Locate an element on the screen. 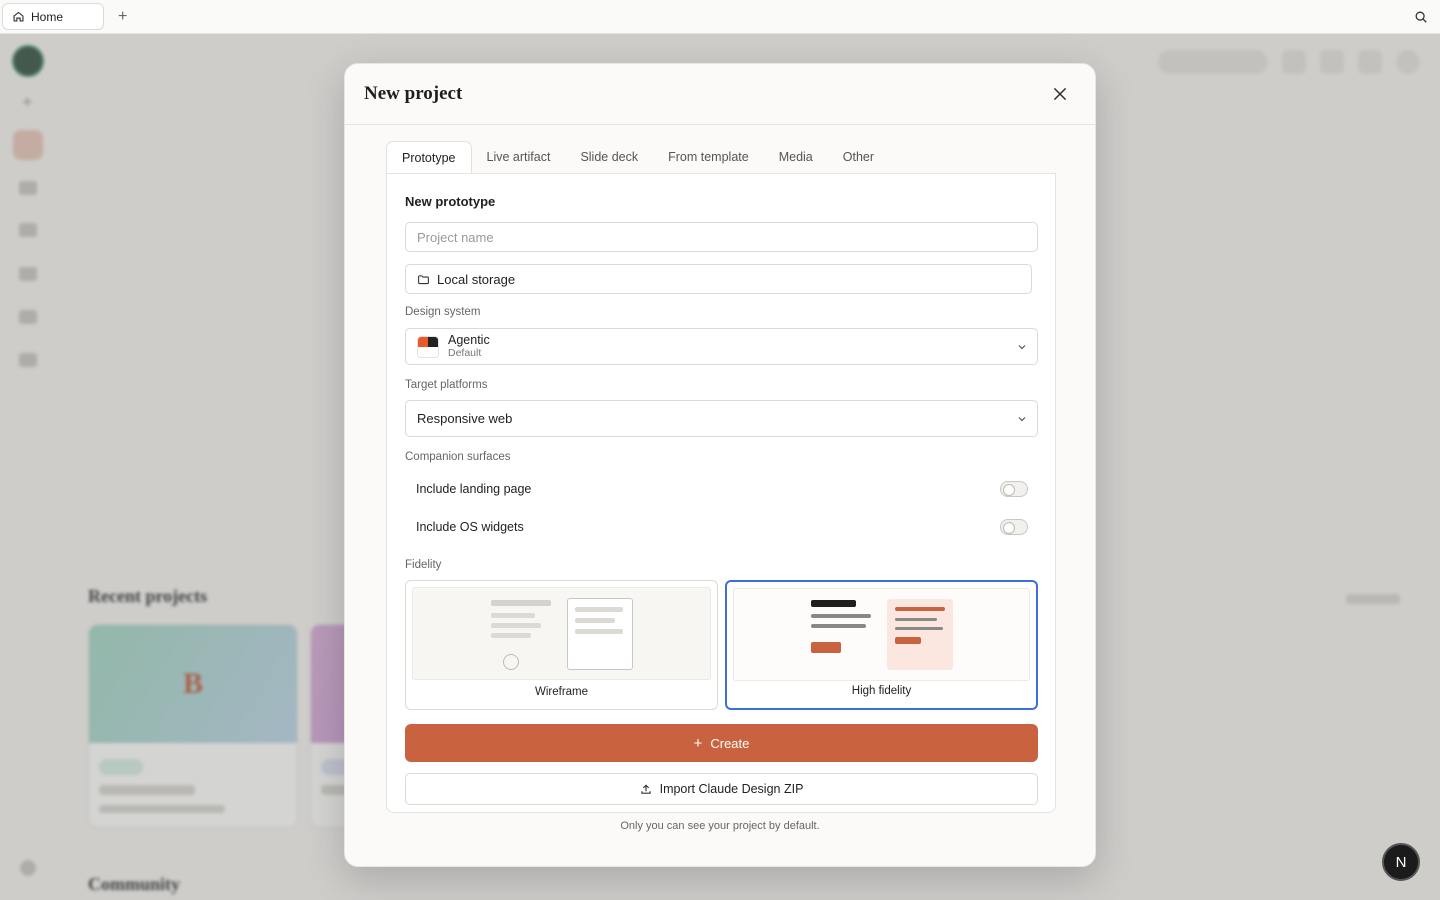 This screenshot has width=1440, height=900. high-fidelity-card is located at coordinates (920, 634).